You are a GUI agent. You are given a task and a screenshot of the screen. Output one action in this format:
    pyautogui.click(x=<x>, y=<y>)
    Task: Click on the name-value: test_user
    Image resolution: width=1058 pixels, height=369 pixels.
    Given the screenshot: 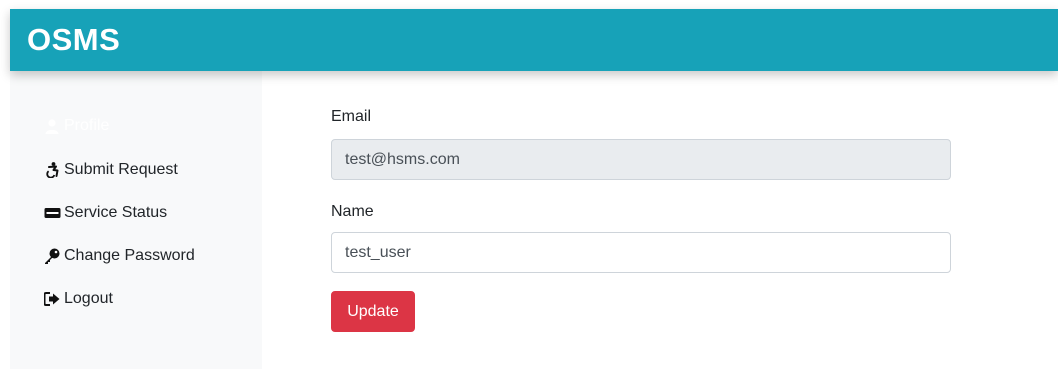 What is the action you would take?
    pyautogui.click(x=378, y=252)
    